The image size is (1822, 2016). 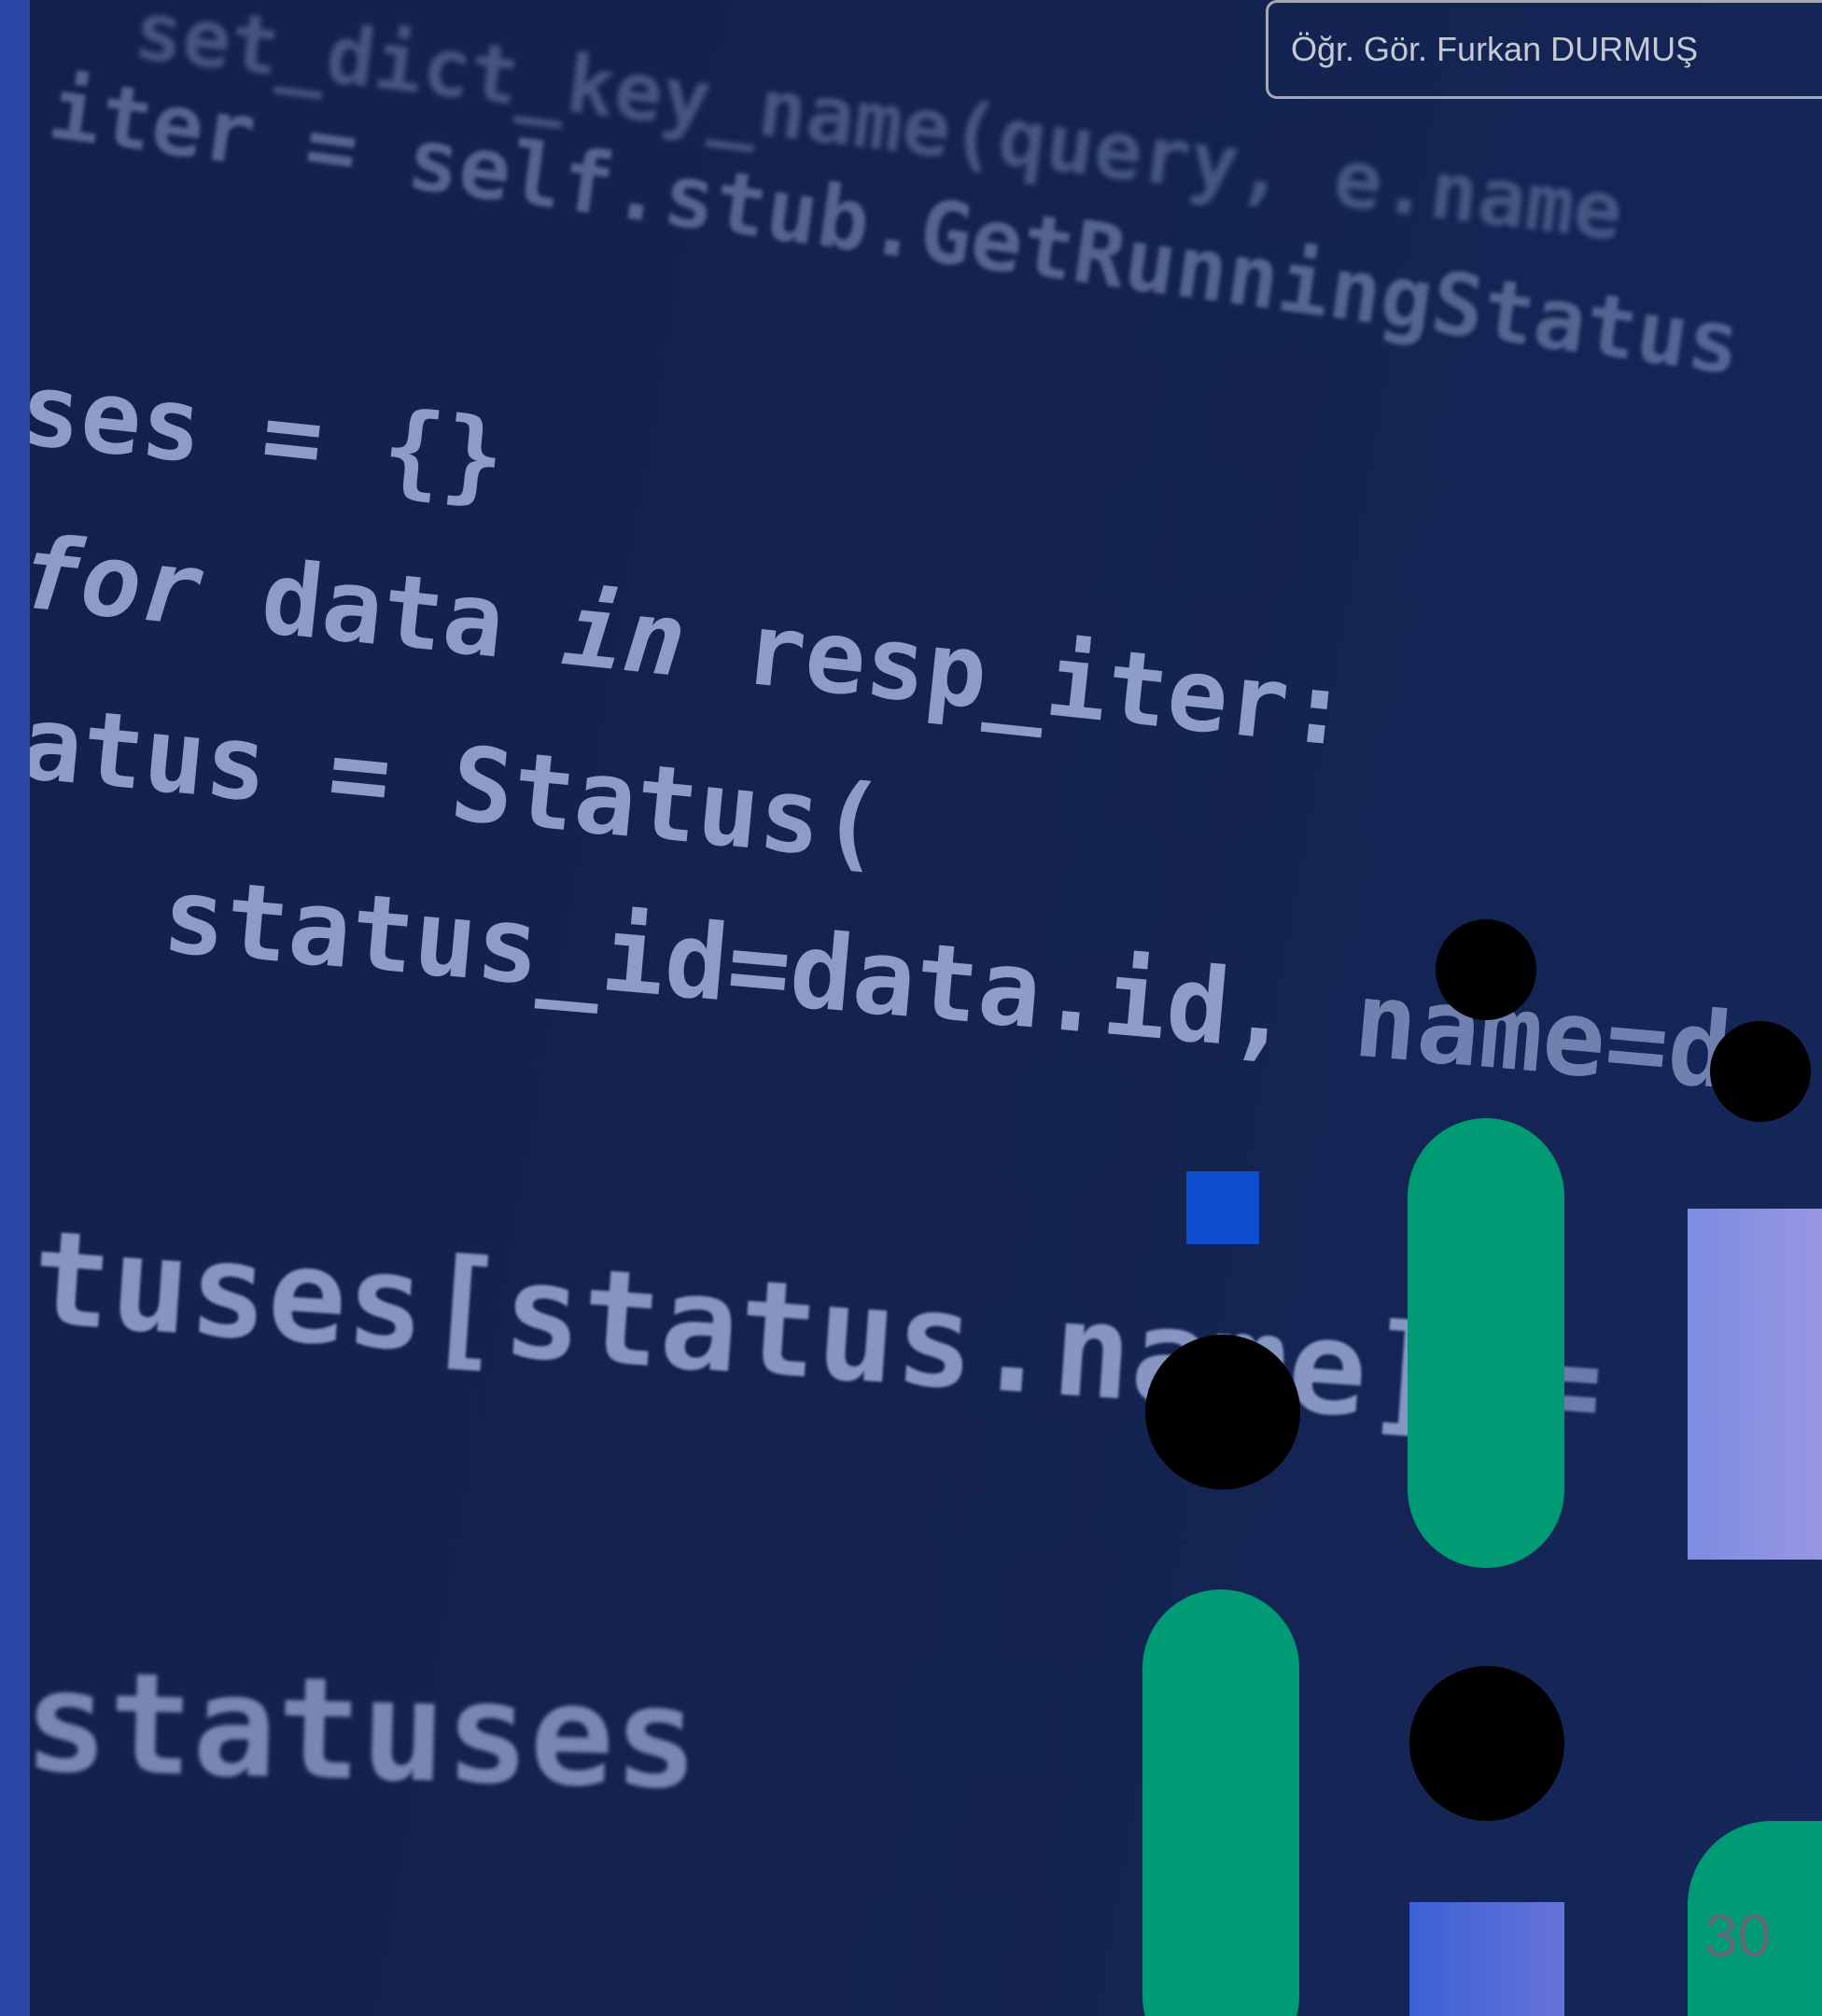 I want to click on code-line-8: statuses, so click(x=361, y=1731).